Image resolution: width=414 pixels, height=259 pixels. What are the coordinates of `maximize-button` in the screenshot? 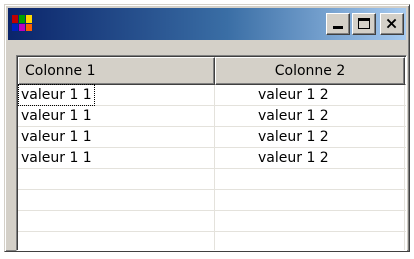 It's located at (364, 24).